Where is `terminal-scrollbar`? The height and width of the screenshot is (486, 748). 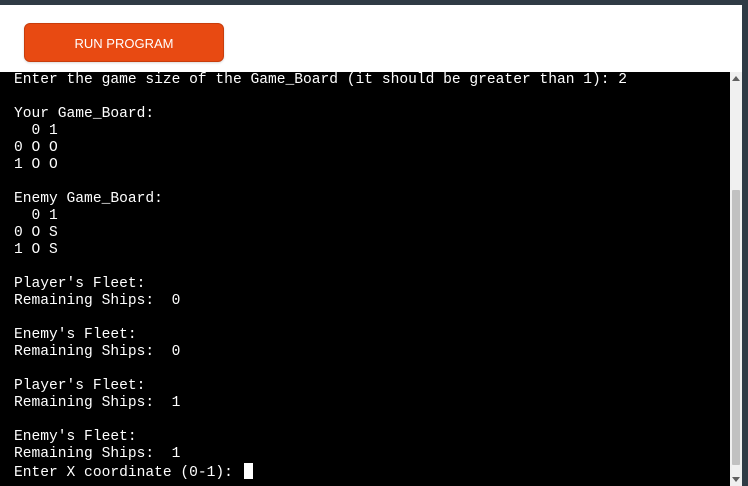
terminal-scrollbar is located at coordinates (736, 279).